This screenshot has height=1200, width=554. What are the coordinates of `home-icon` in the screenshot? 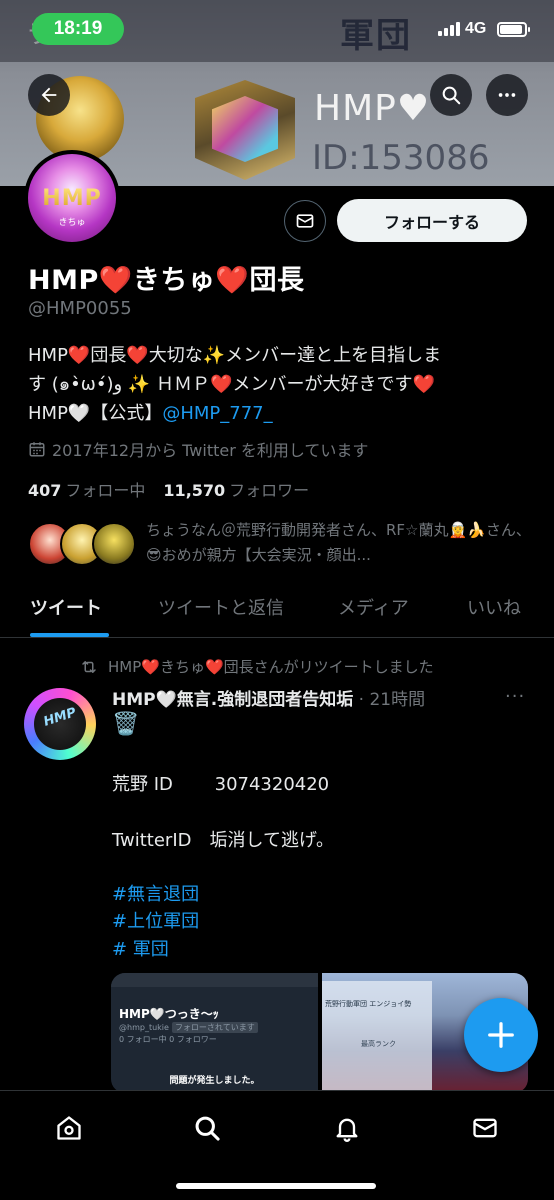 It's located at (69, 1128).